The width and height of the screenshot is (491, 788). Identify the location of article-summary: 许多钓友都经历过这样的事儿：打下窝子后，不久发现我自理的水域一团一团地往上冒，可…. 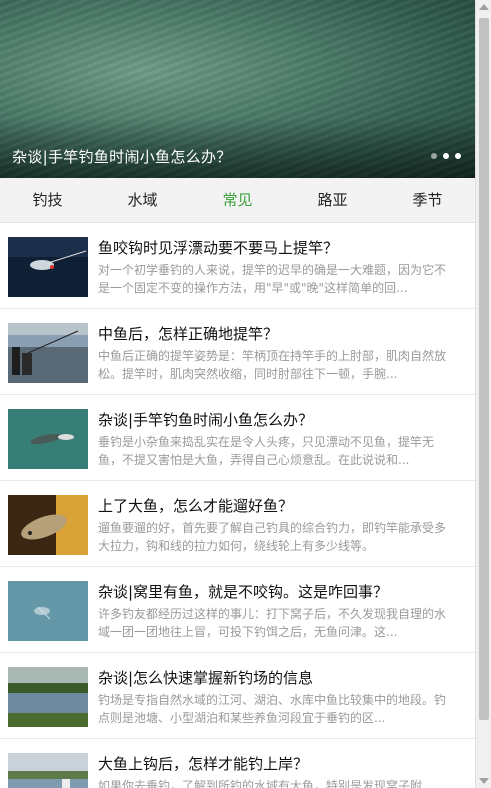
(272, 623).